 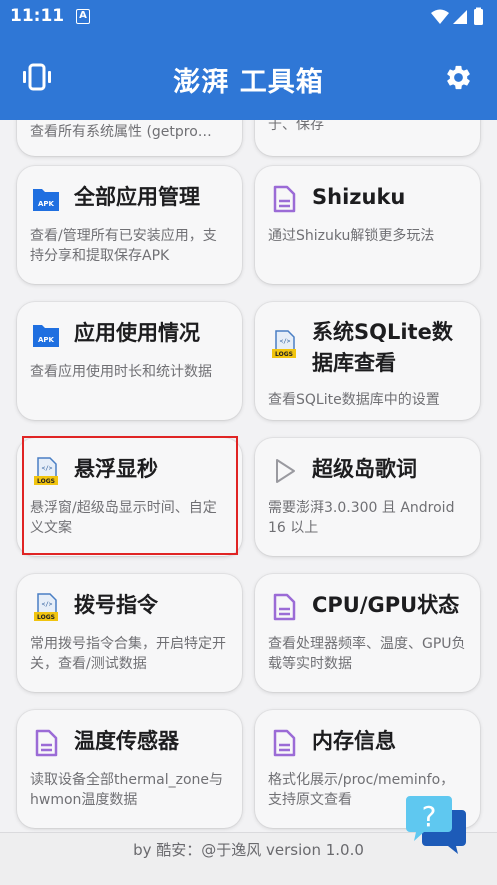 What do you see at coordinates (285, 471) in the screenshot?
I see `play-icon` at bounding box center [285, 471].